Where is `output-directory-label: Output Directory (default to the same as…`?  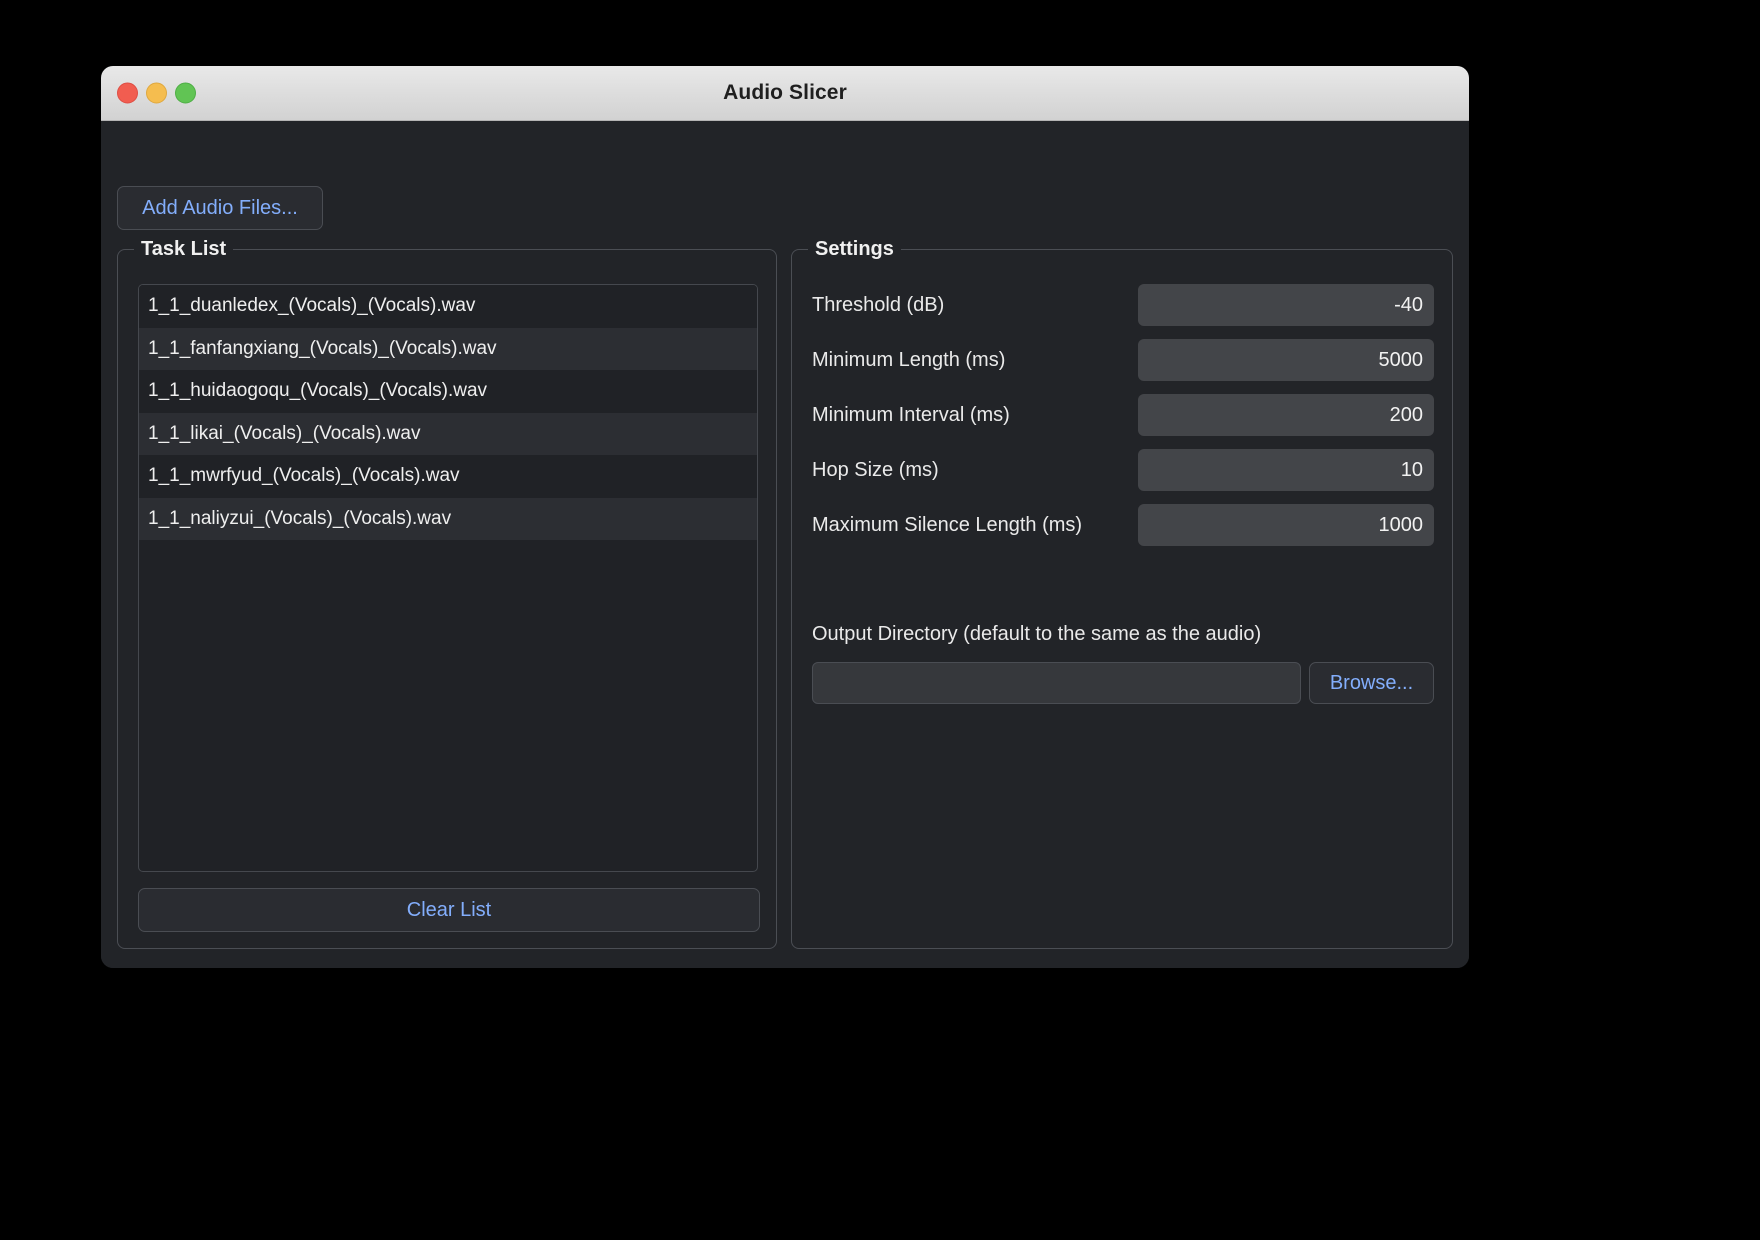 output-directory-label: Output Directory (default to the same as… is located at coordinates (1037, 634).